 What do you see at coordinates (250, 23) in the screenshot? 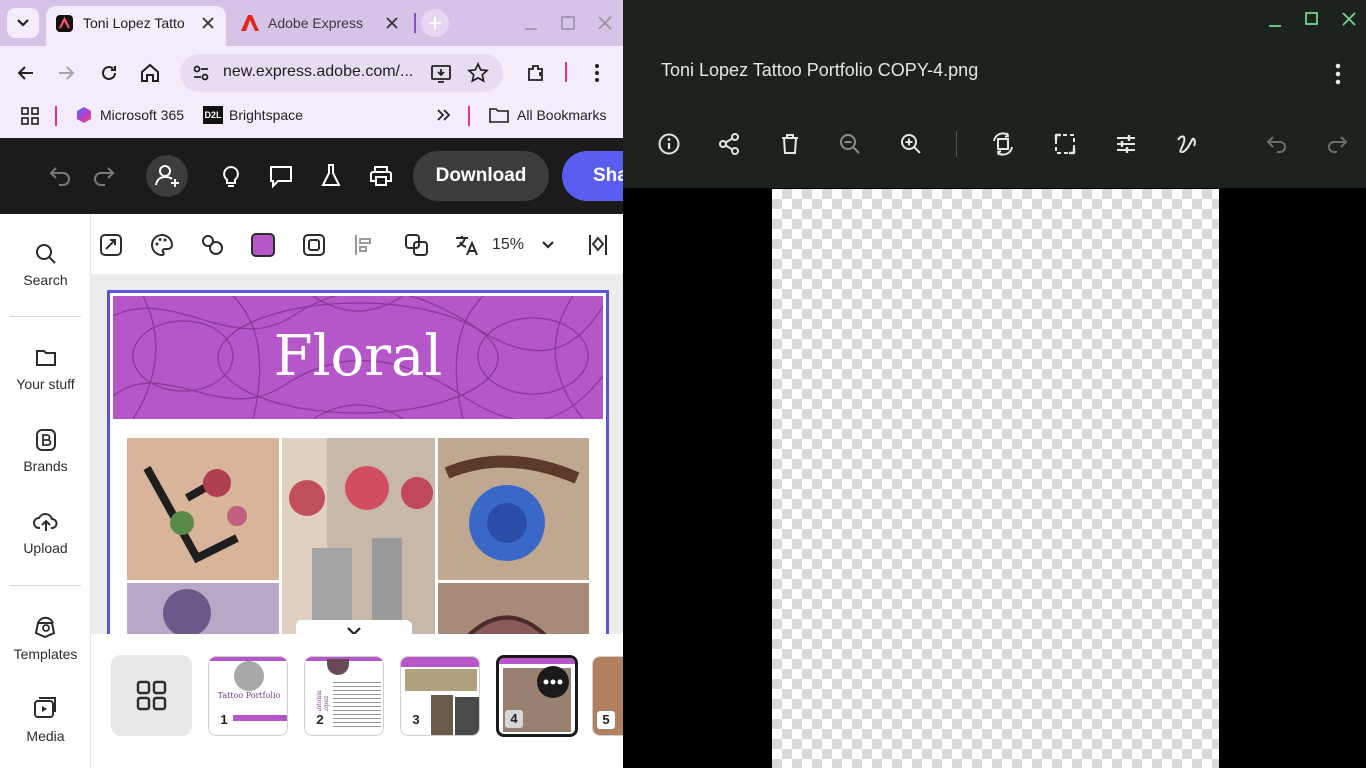
I see `adobe-favicon-icon` at bounding box center [250, 23].